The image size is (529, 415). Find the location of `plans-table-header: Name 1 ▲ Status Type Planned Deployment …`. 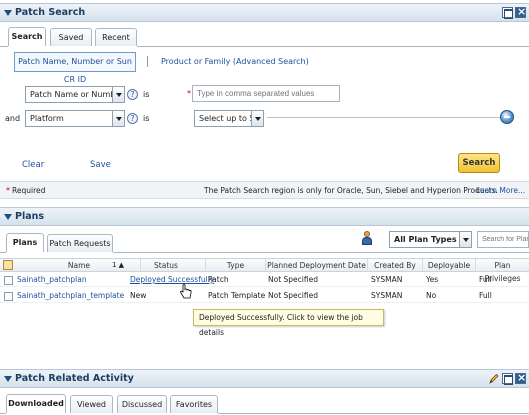

plans-table-header: Name 1 ▲ Status Type Planned Deployment … is located at coordinates (264, 270).